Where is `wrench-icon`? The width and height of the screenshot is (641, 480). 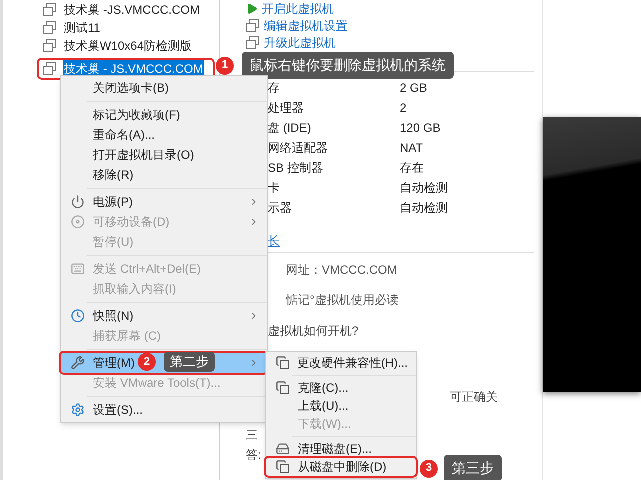
wrench-icon is located at coordinates (78, 363).